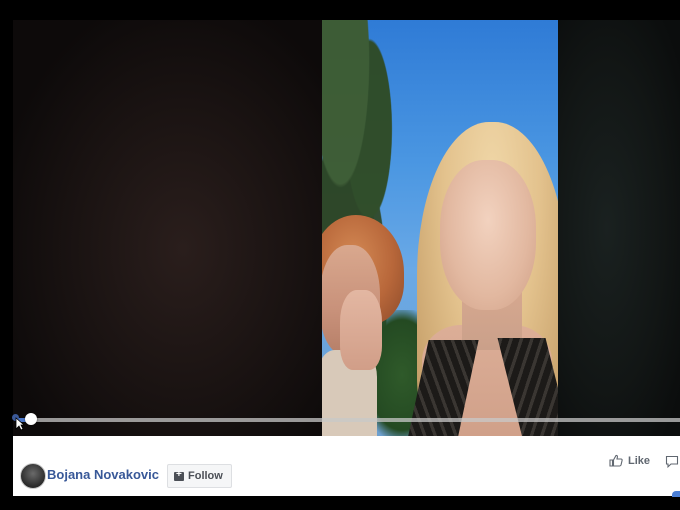 This screenshot has width=680, height=510. I want to click on like-label: Like, so click(639, 460).